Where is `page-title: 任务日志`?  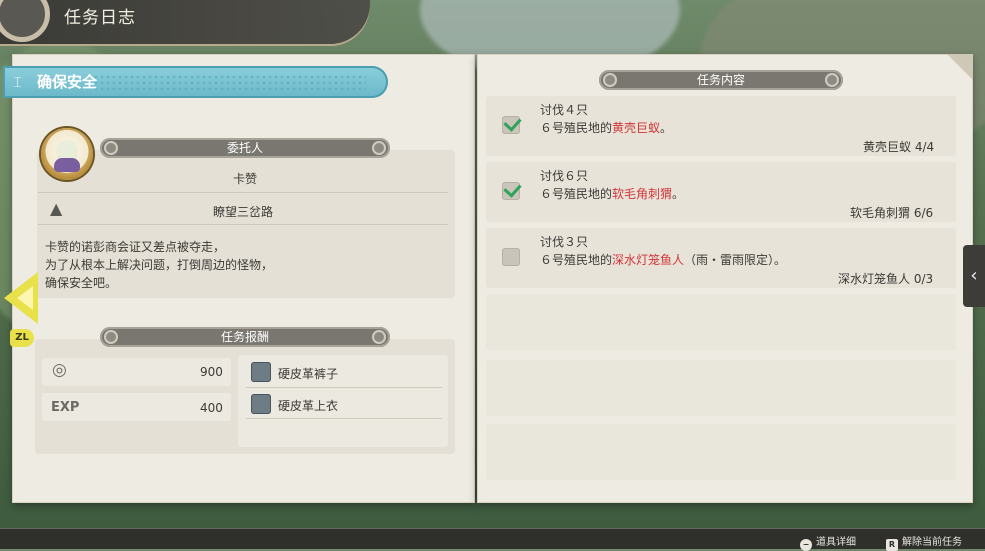
page-title: 任务日志 is located at coordinates (100, 18).